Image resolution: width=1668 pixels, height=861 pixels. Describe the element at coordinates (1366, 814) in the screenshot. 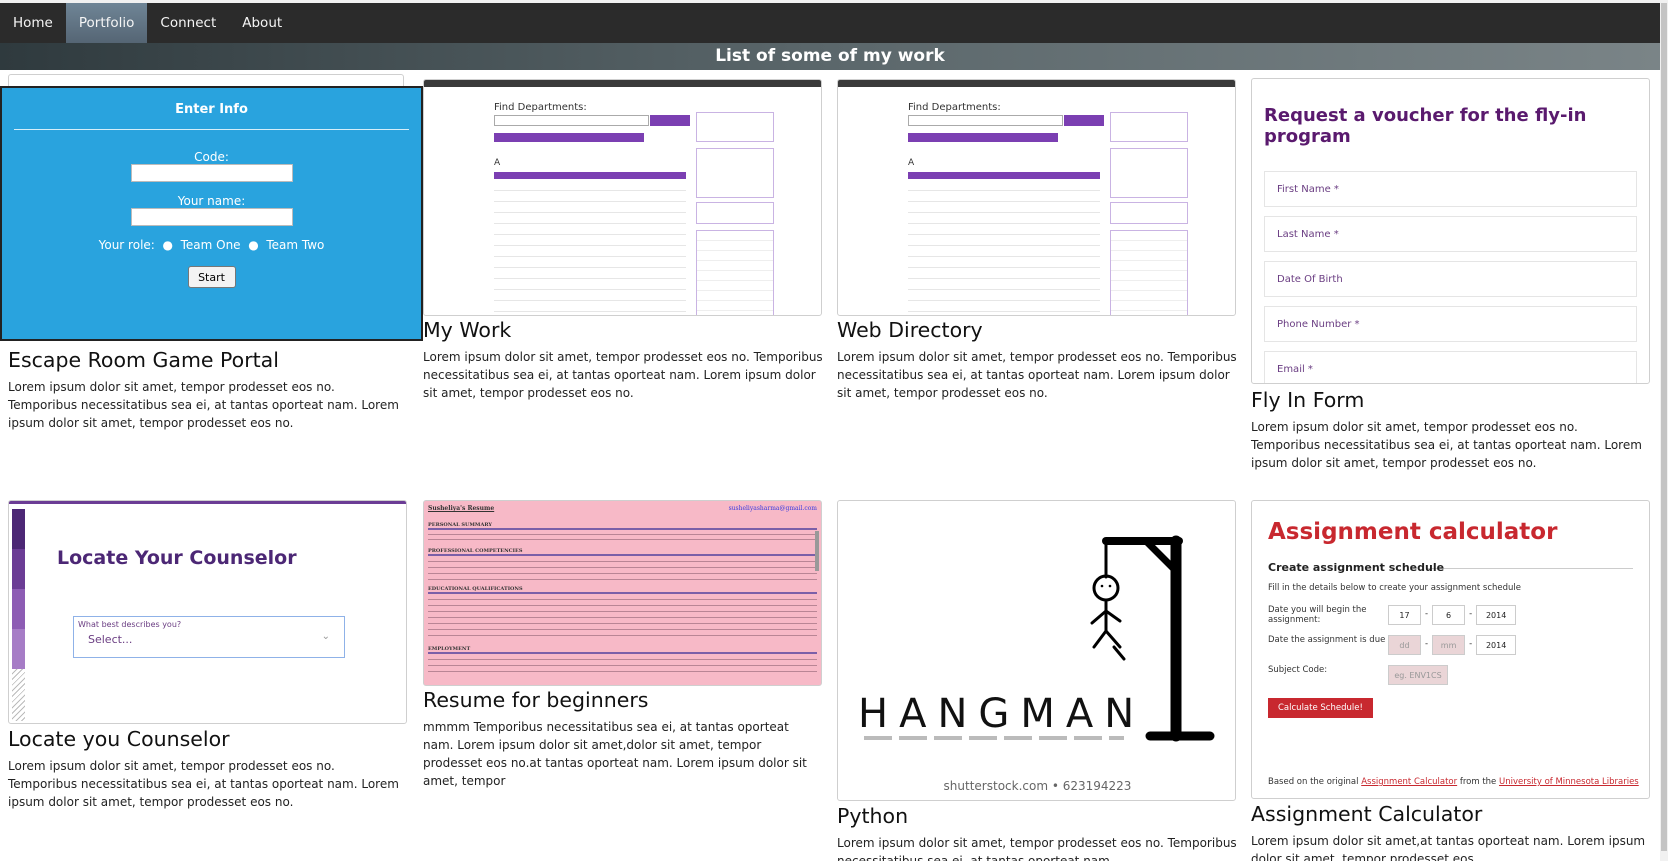

I see `card-title: Assignment Calculator` at that location.